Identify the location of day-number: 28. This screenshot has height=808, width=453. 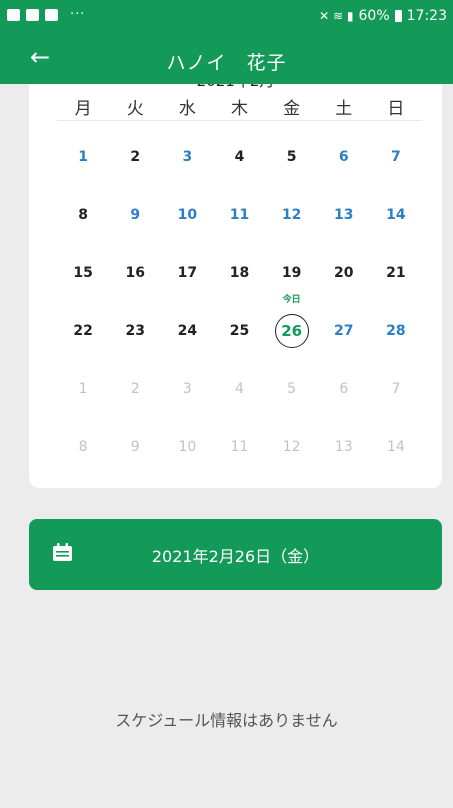
(396, 331).